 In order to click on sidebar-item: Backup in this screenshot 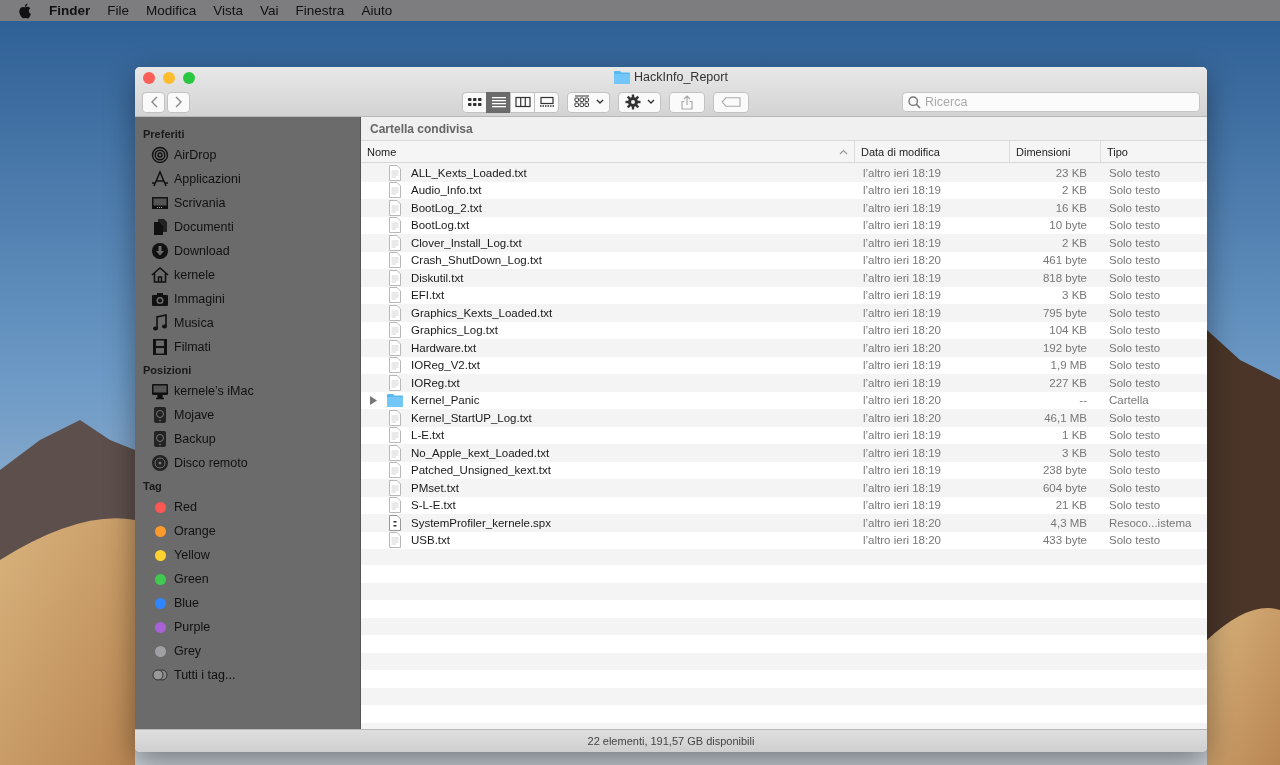, I will do `click(251, 439)`.